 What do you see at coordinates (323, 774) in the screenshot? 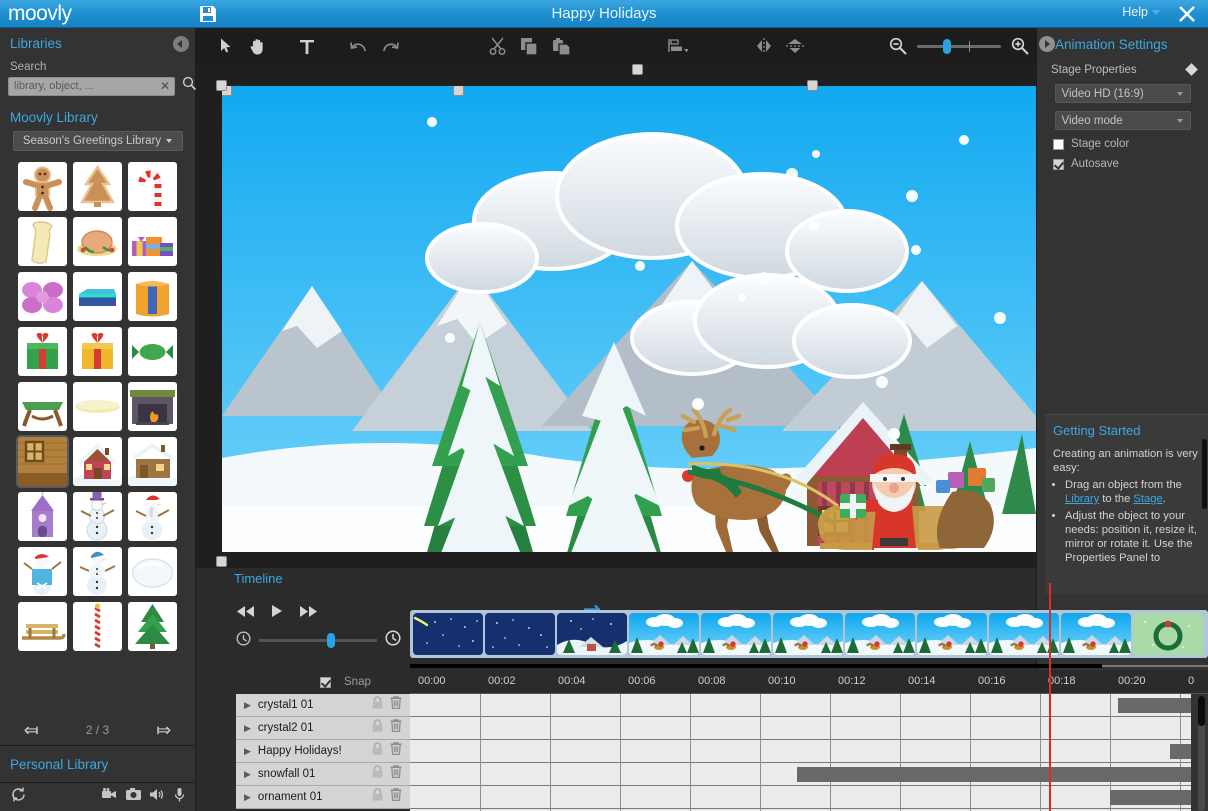
I see `track-header-row: ▶ snowfall 01` at bounding box center [323, 774].